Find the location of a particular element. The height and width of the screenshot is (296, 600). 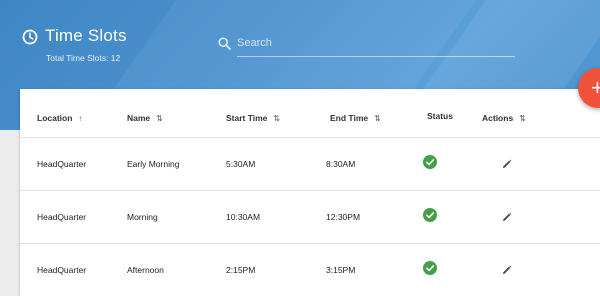

column-header-status: Status is located at coordinates (440, 116).